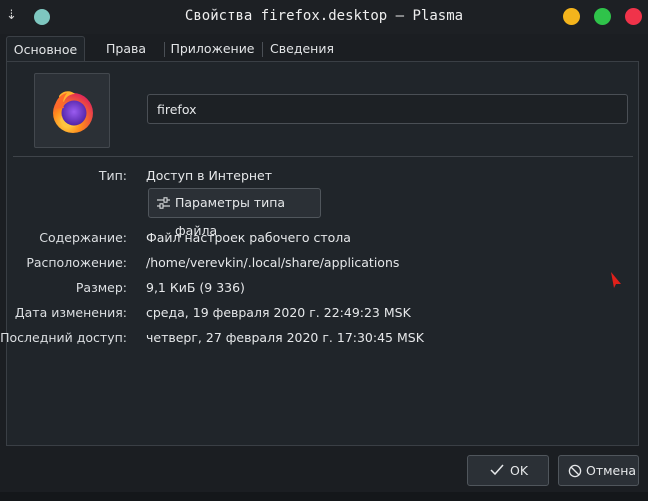  I want to click on location-label: Расположение:, so click(76, 262).